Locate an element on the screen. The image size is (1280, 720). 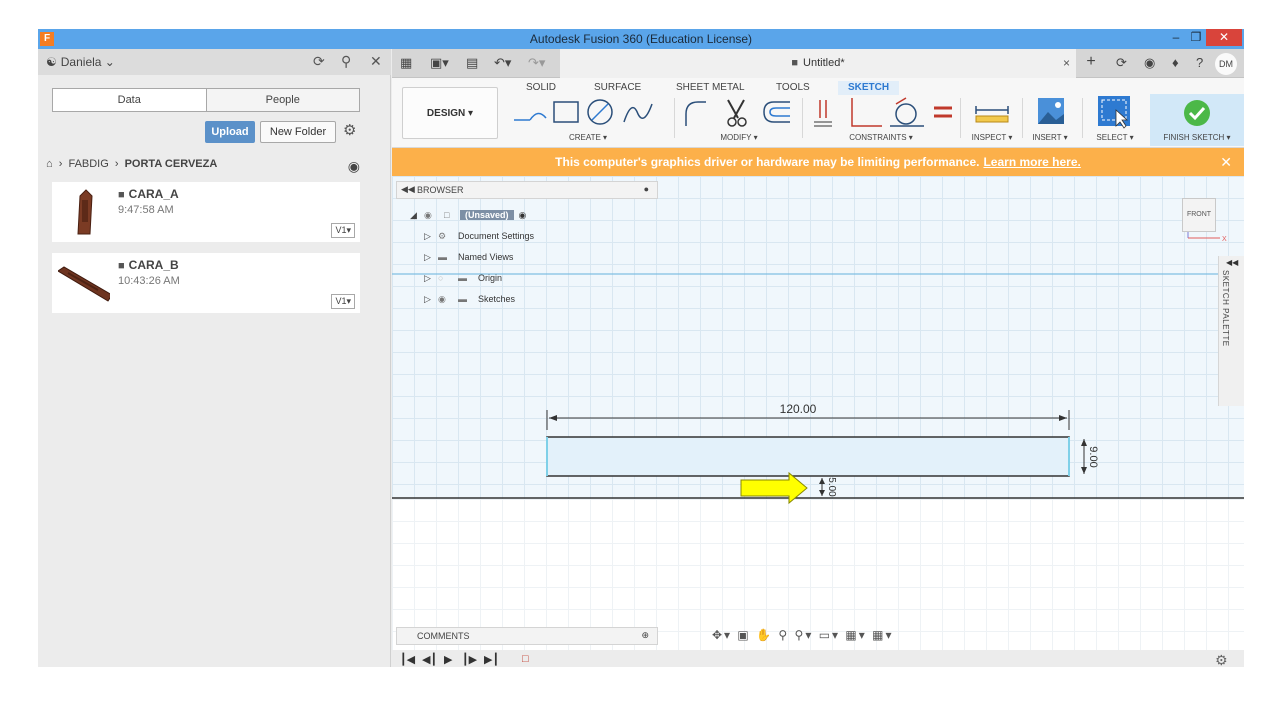
pan-hand-icon: ✋ is located at coordinates (764, 635).